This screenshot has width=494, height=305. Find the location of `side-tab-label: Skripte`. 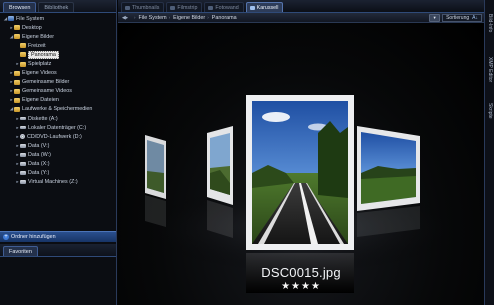

side-tab-label: Skripte is located at coordinates (490, 111).